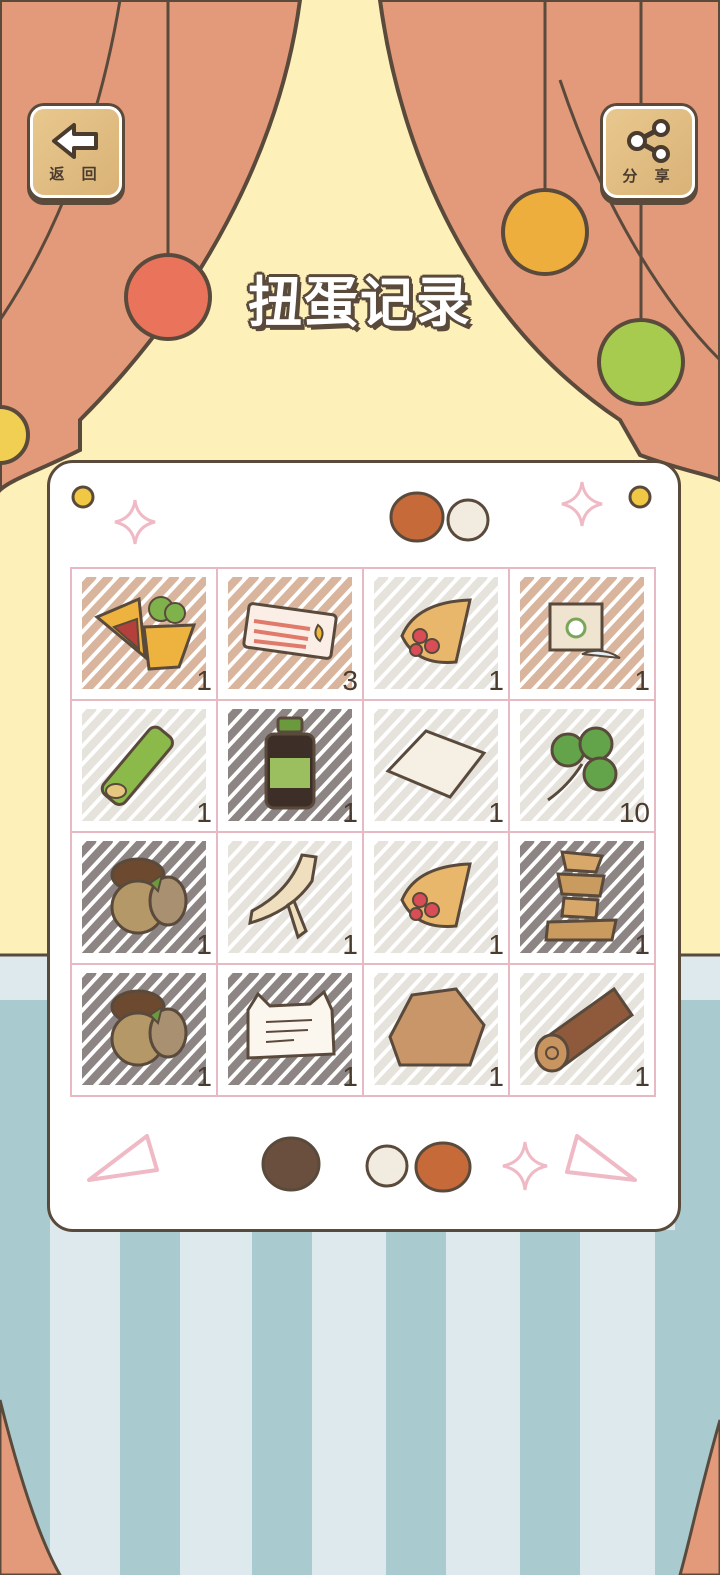  I want to click on grid-cell: 3, so click(290, 634).